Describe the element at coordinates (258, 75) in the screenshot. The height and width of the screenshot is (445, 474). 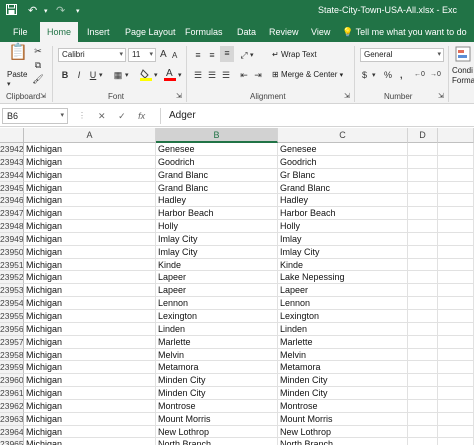
I see `increase-indent-icon: ⇥` at that location.